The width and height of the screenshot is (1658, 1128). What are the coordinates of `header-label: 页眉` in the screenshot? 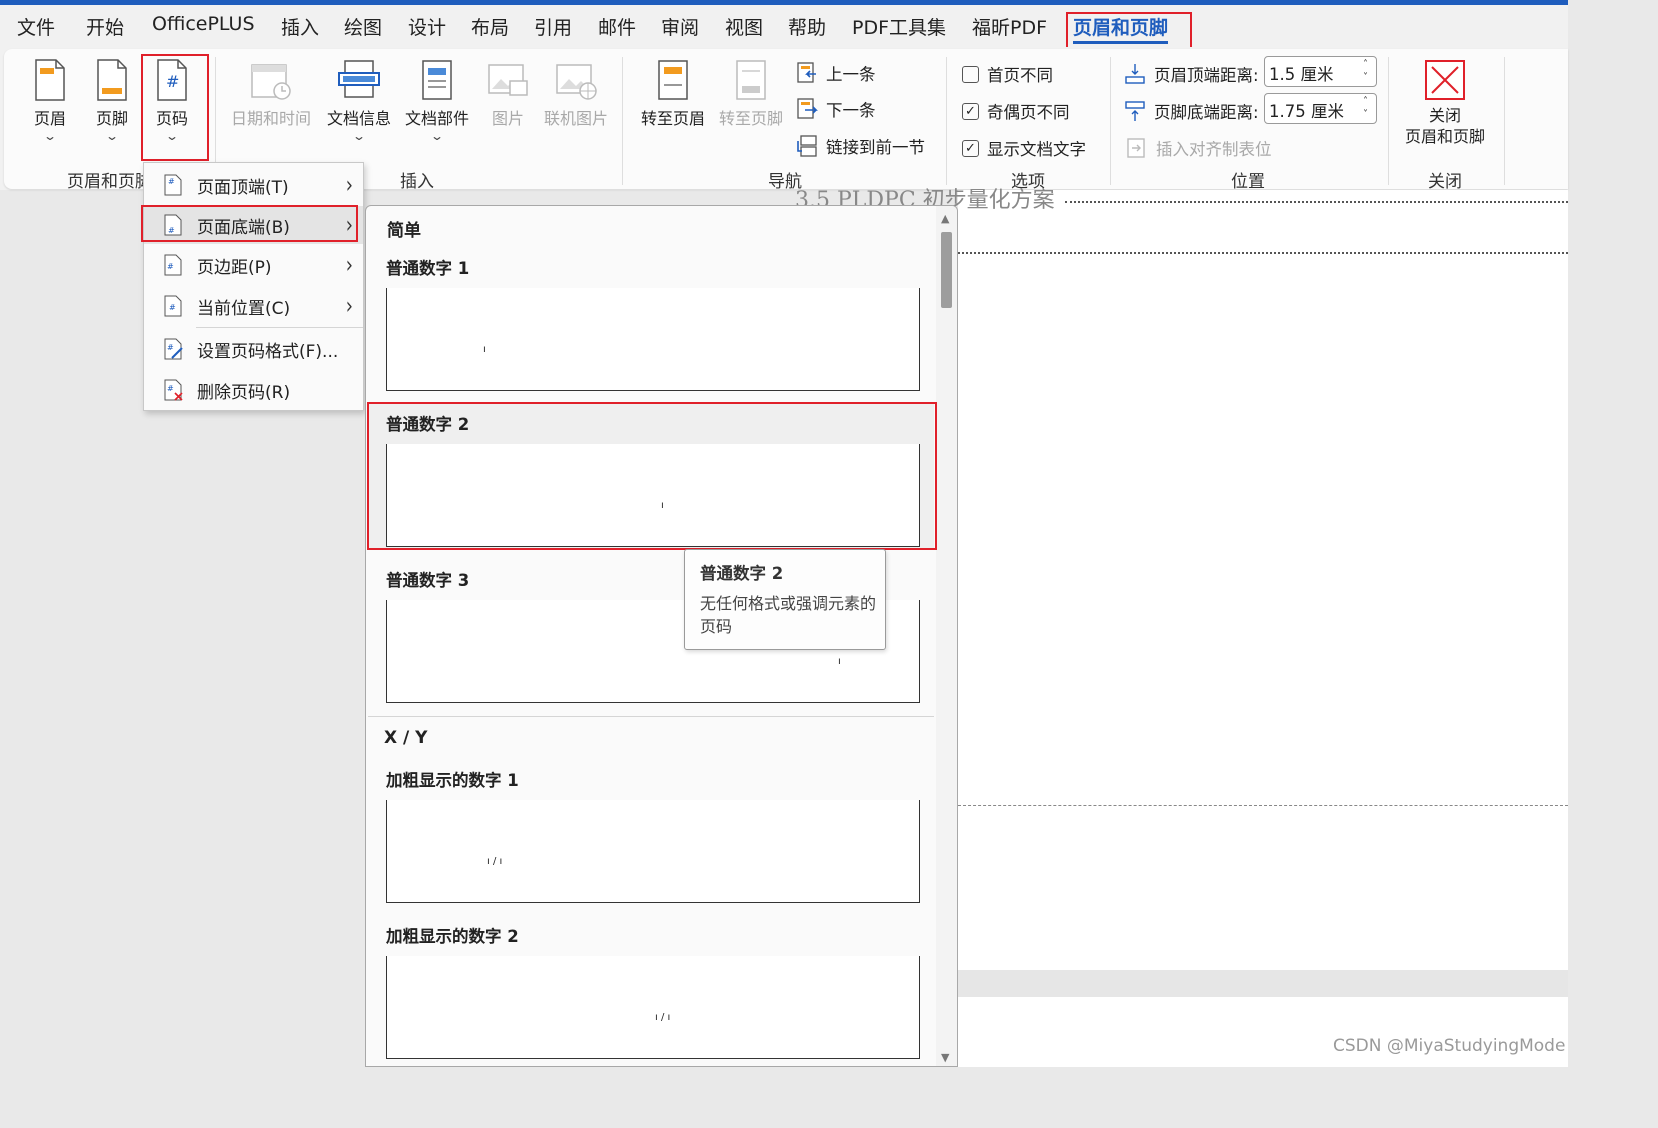 It's located at (49, 118).